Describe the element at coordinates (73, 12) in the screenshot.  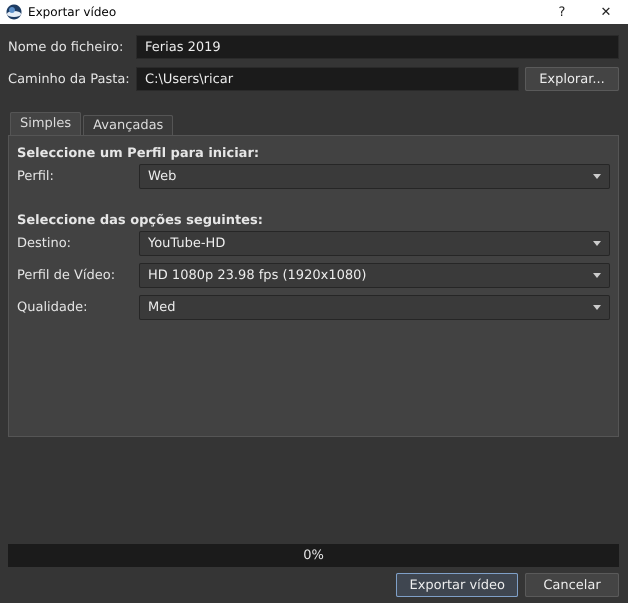
I see `window-title: Exportar vídeo` at that location.